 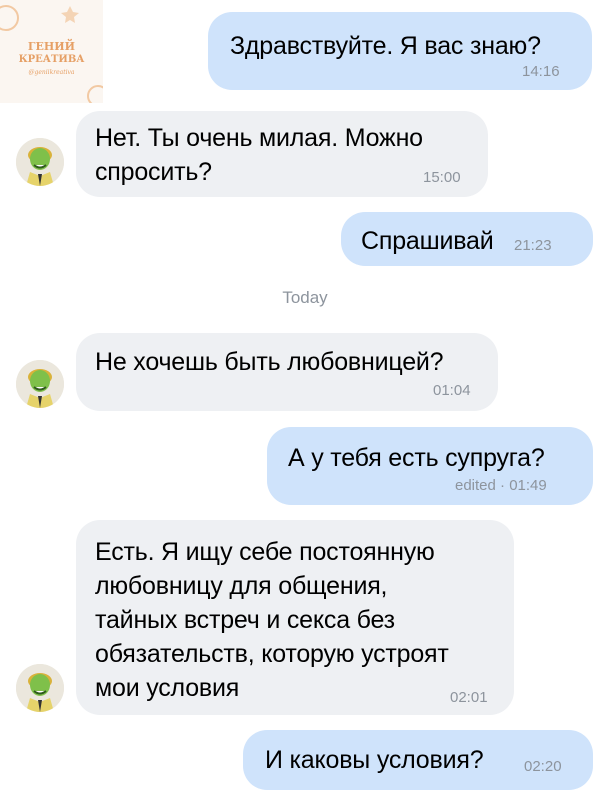 I want to click on message-time: 02:01, so click(x=469, y=697).